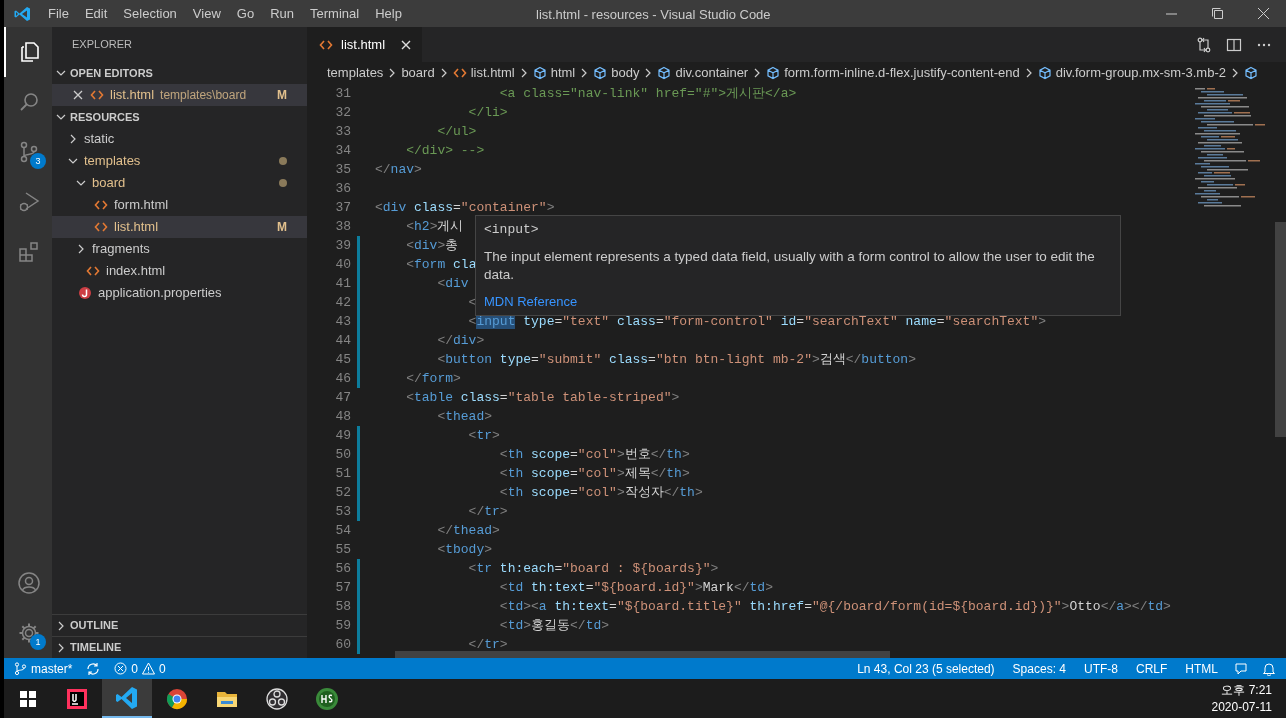  What do you see at coordinates (132, 95) in the screenshot?
I see `file-name: list.html` at bounding box center [132, 95].